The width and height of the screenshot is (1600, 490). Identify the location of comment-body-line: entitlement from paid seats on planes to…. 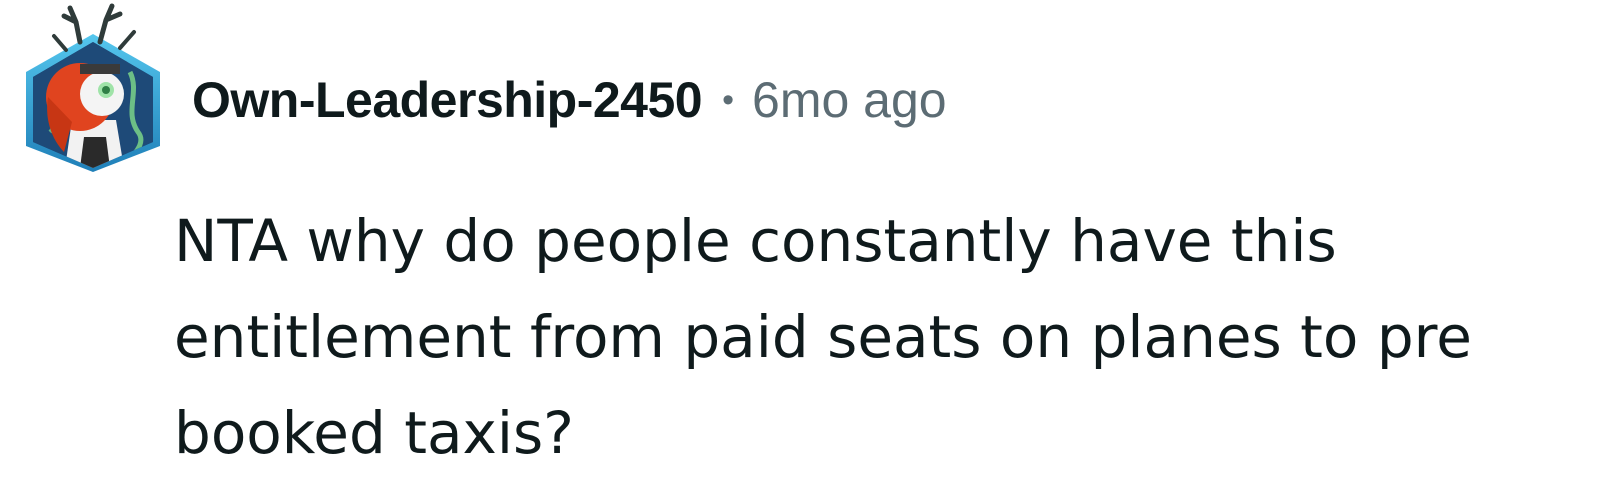
(823, 337).